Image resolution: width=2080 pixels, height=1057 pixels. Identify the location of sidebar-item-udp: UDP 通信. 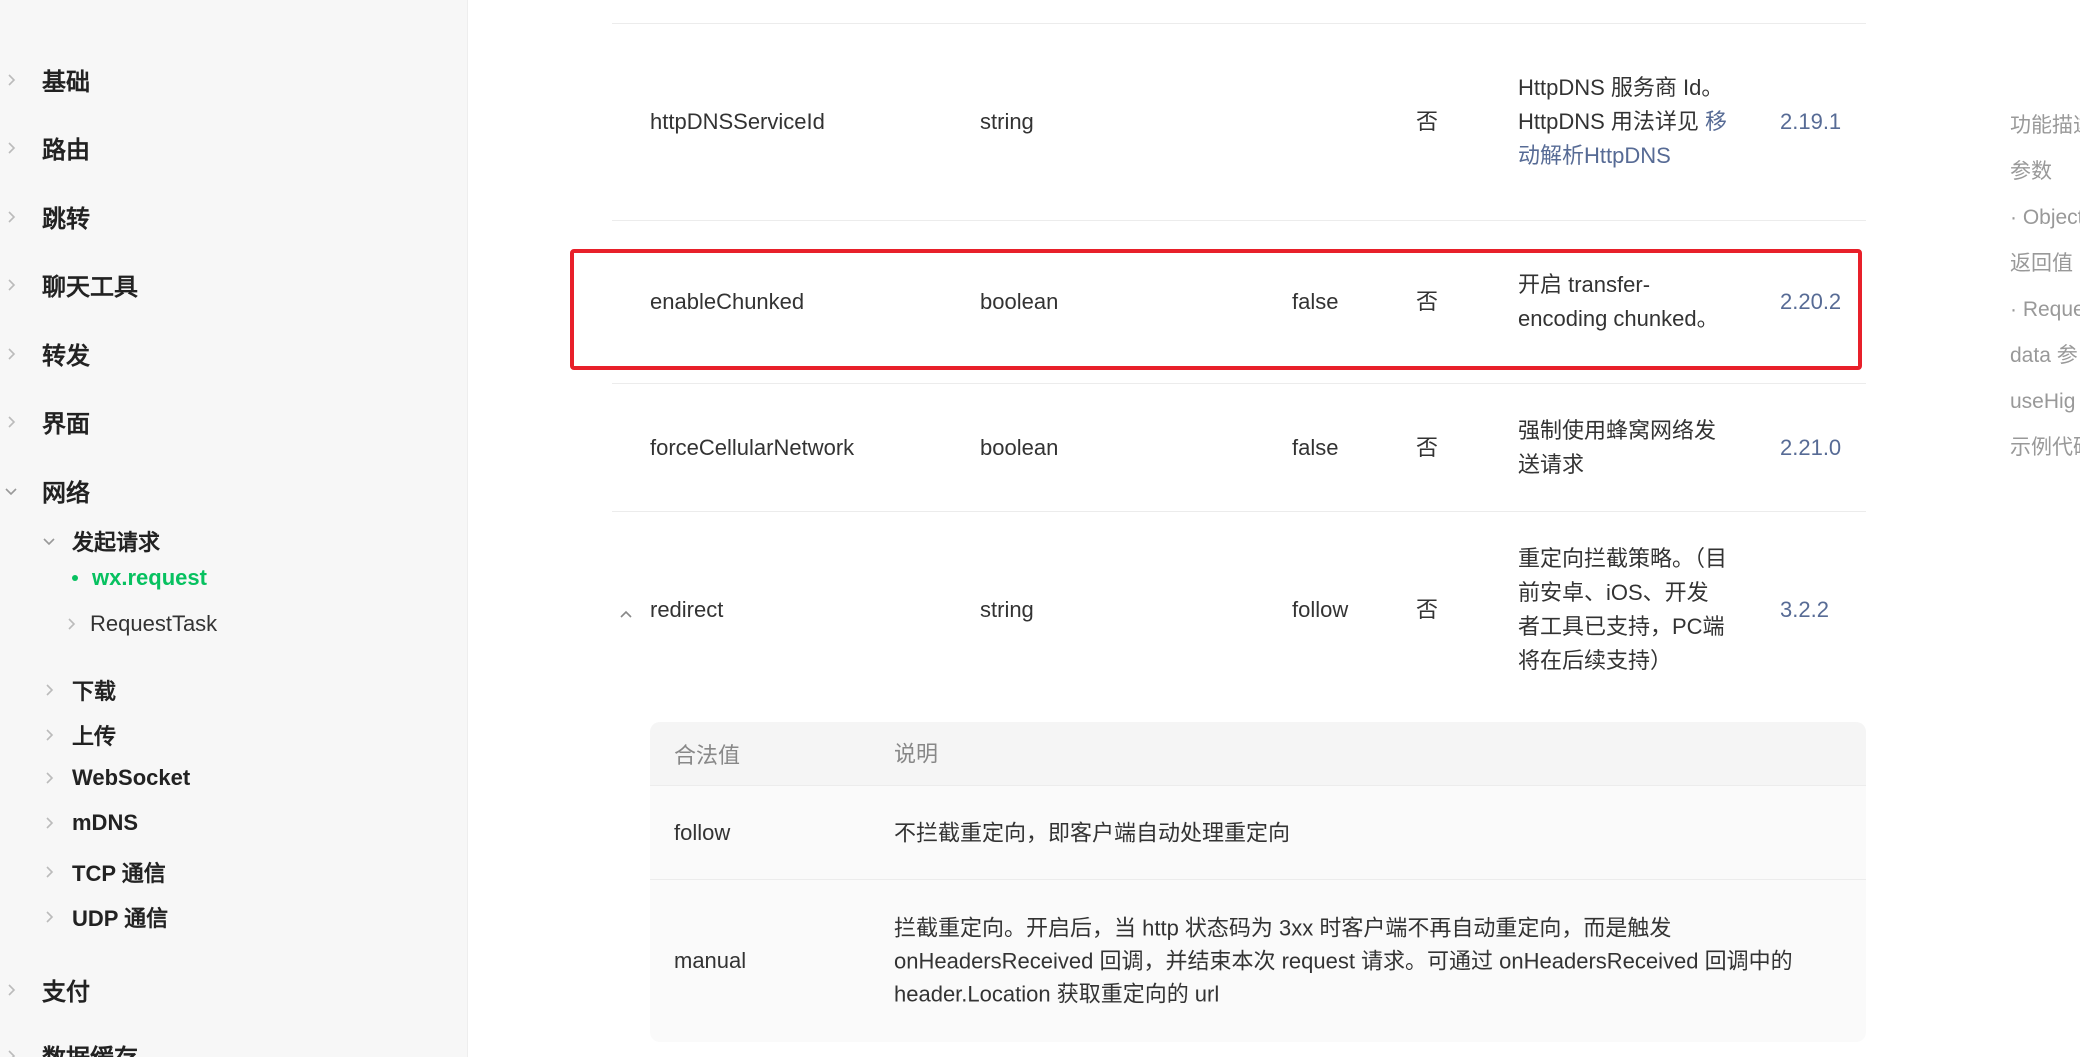
(103, 917).